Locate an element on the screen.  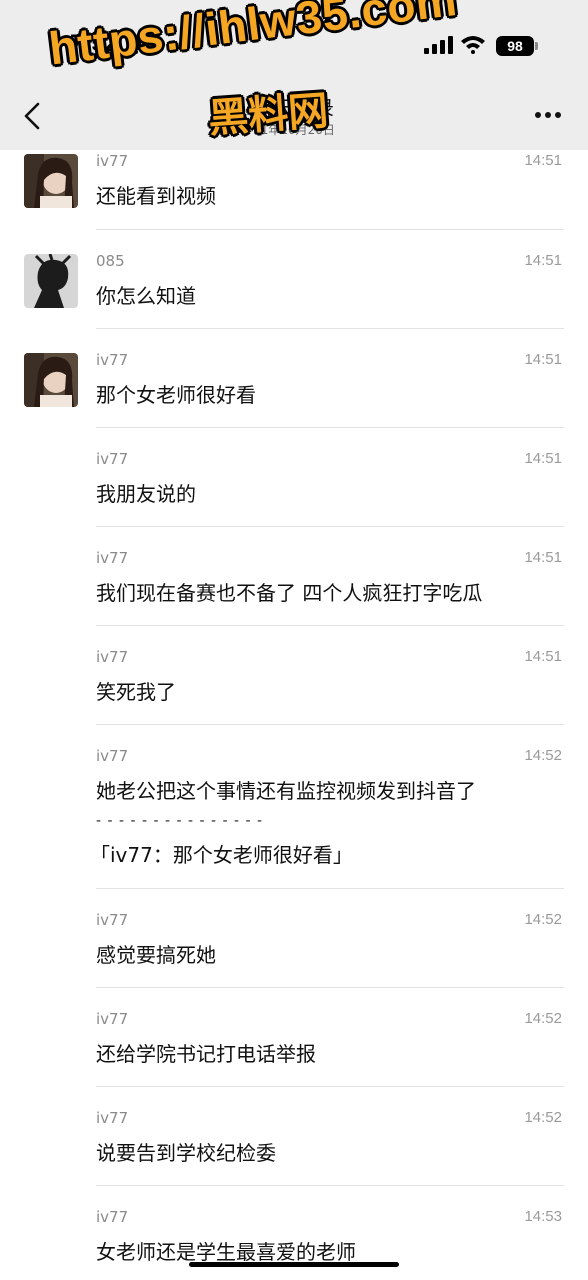
message-text: 那个女老师很好看 is located at coordinates (176, 395).